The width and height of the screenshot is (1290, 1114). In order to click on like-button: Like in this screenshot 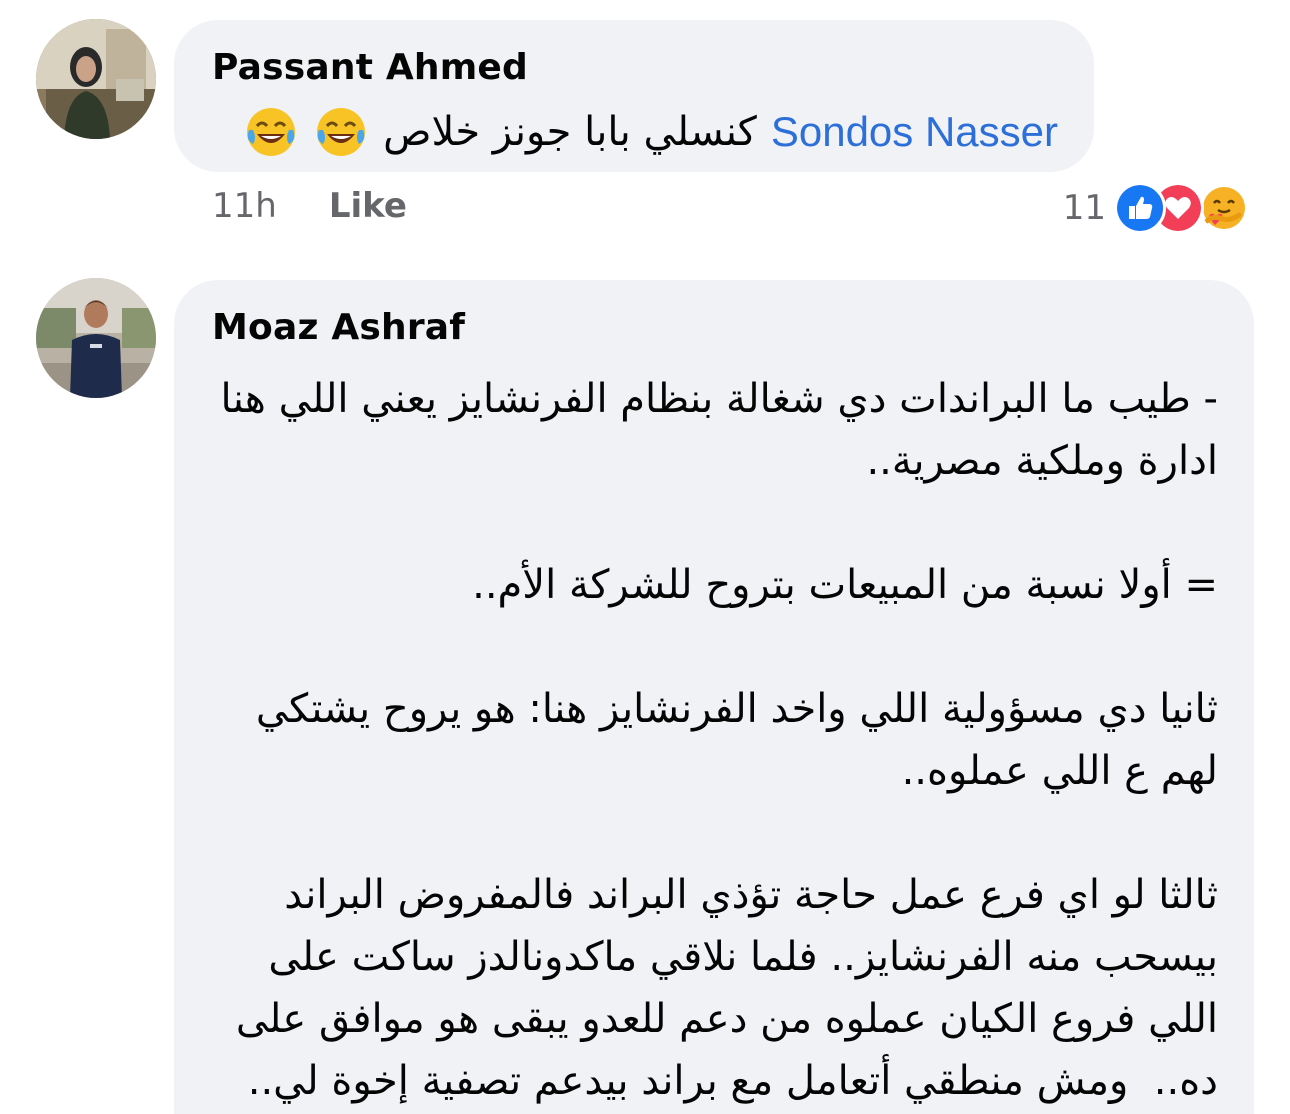, I will do `click(368, 206)`.